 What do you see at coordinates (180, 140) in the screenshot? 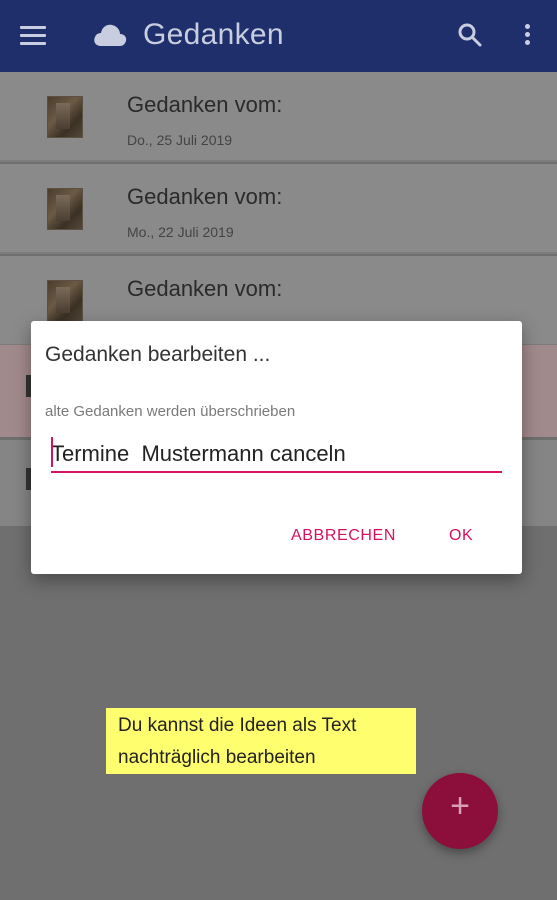
I see `list-item-date: Do., 25 Juli 2019` at bounding box center [180, 140].